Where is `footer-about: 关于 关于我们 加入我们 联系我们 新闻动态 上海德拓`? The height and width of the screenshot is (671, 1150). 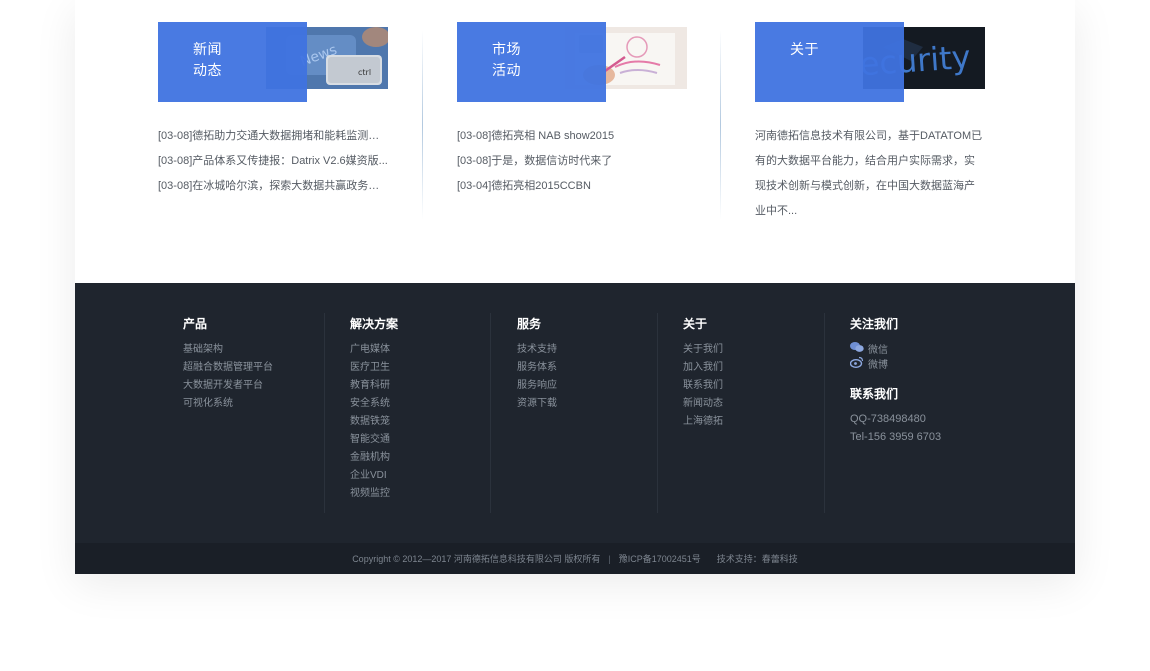 footer-about: 关于 关于我们 加入我们 联系我们 新闻动态 上海德拓 is located at coordinates (753, 413).